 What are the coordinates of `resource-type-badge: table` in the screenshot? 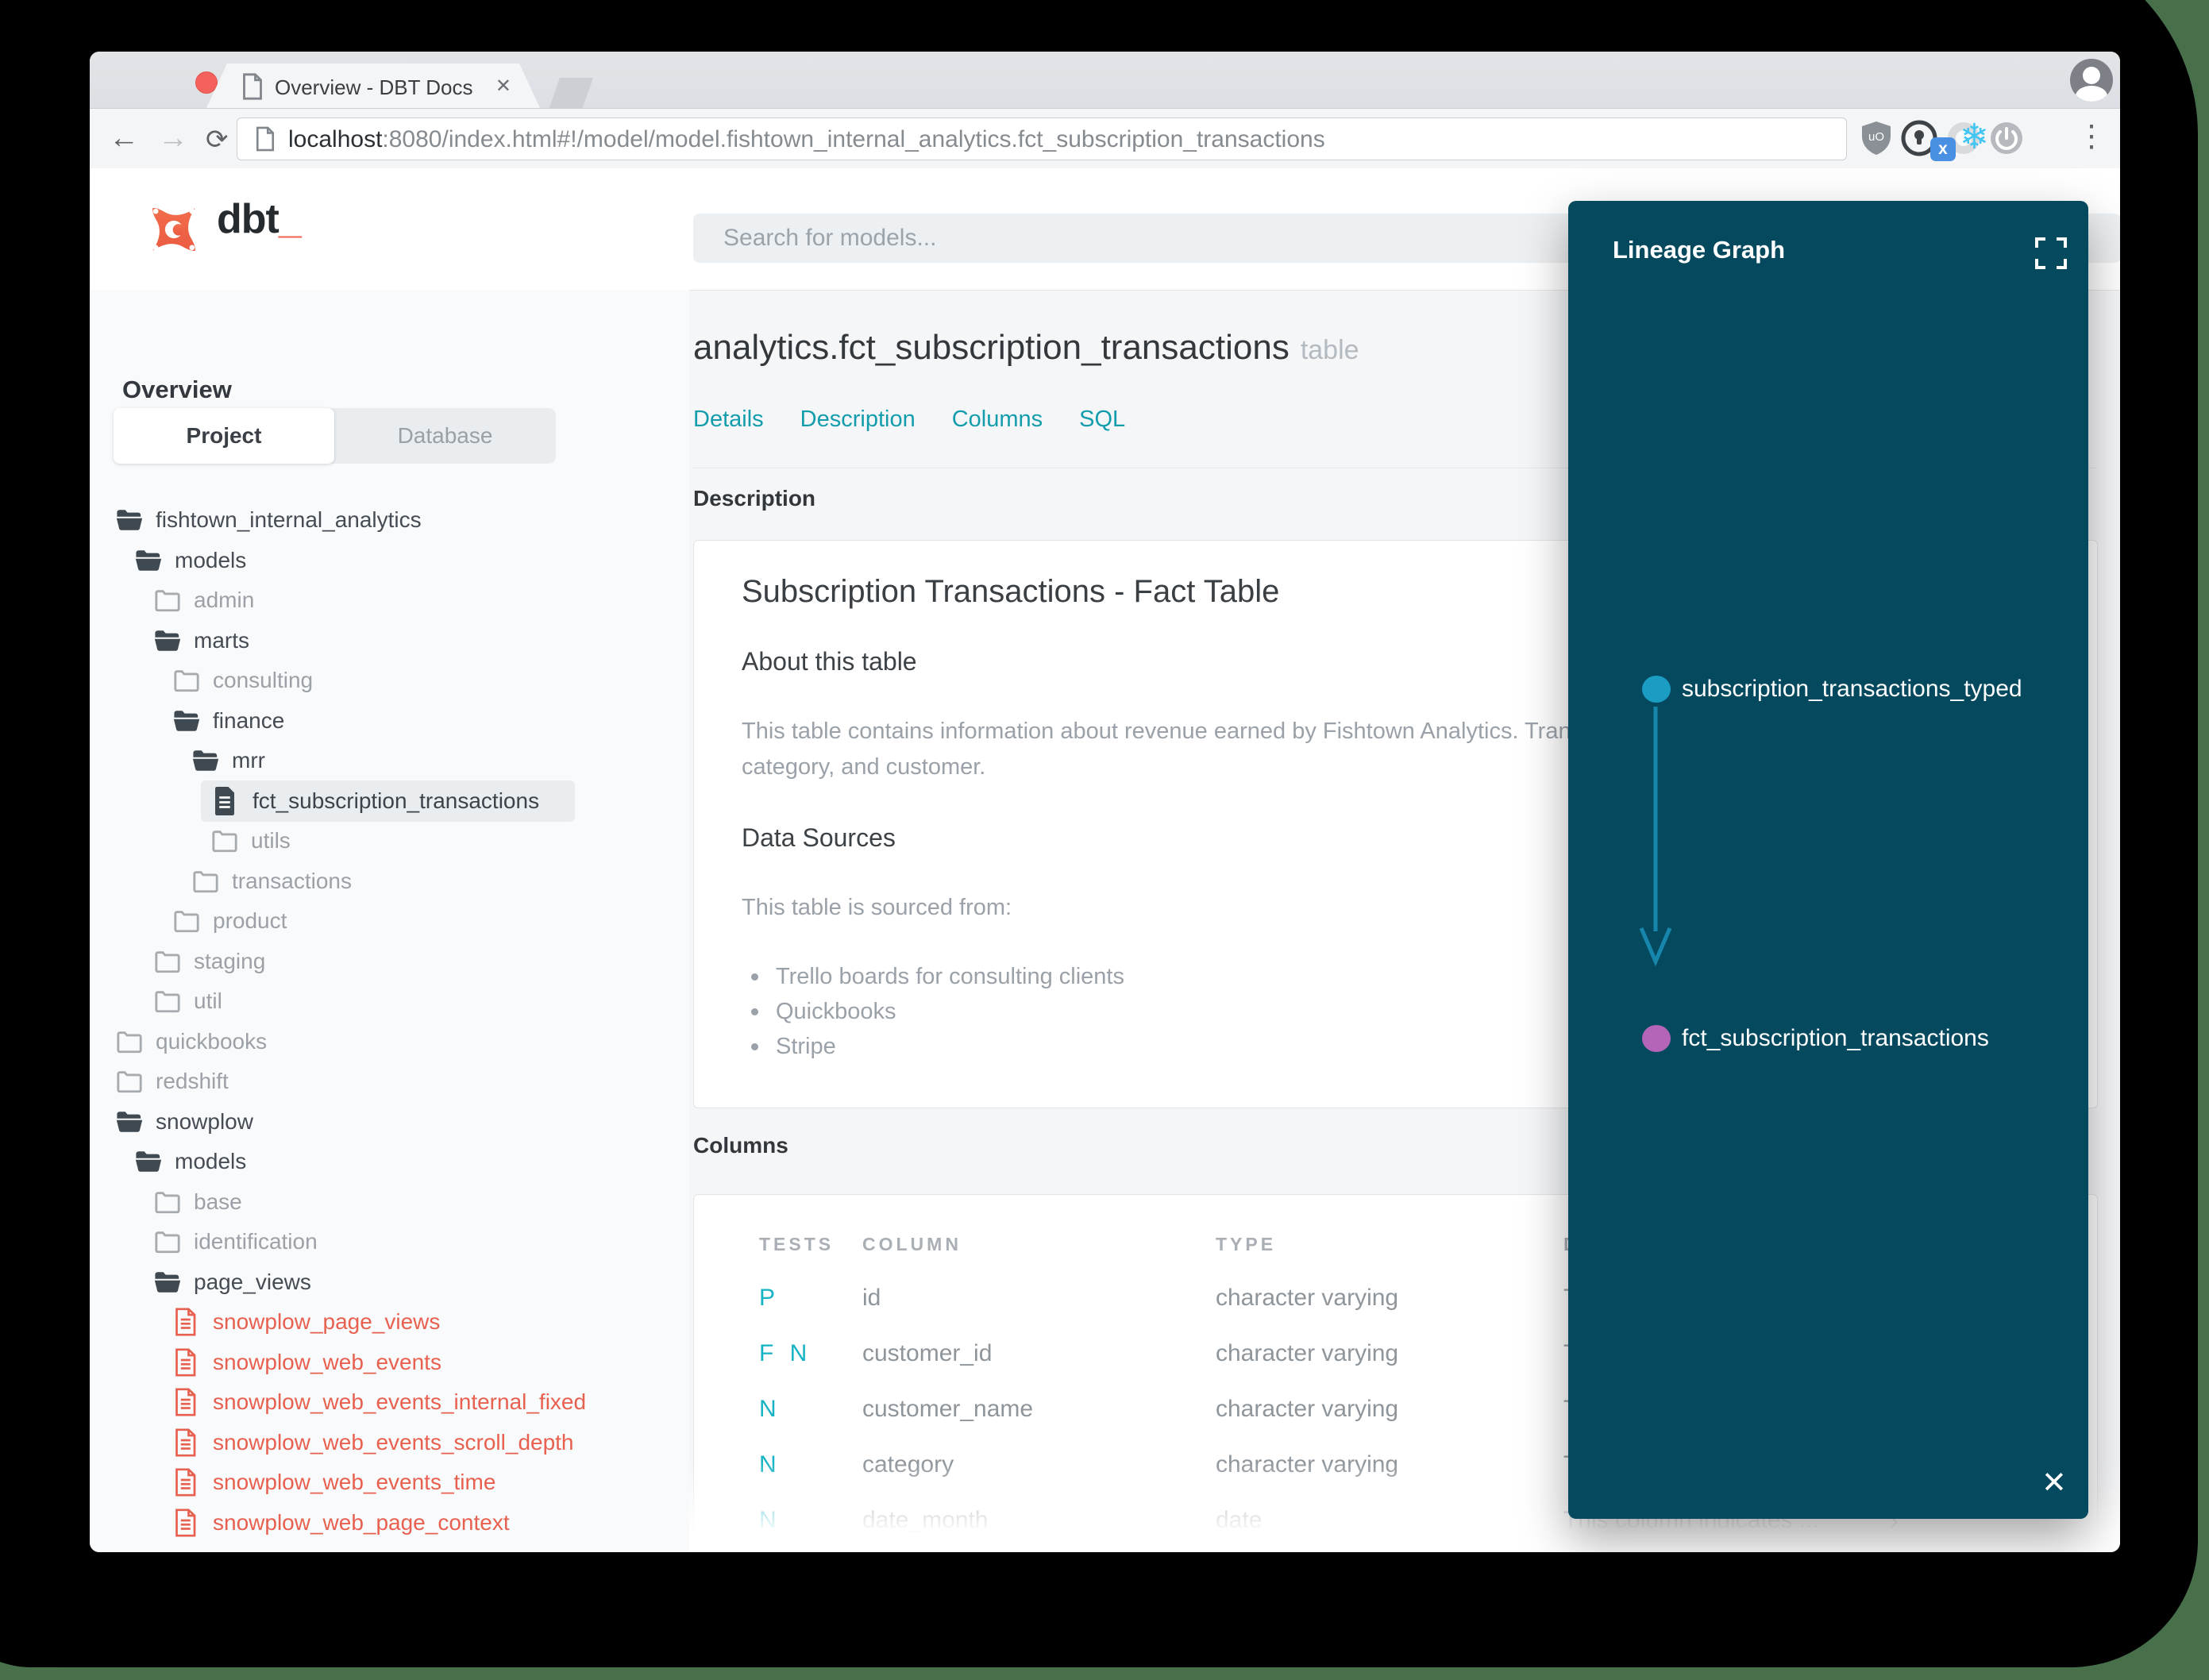 It's located at (1329, 350).